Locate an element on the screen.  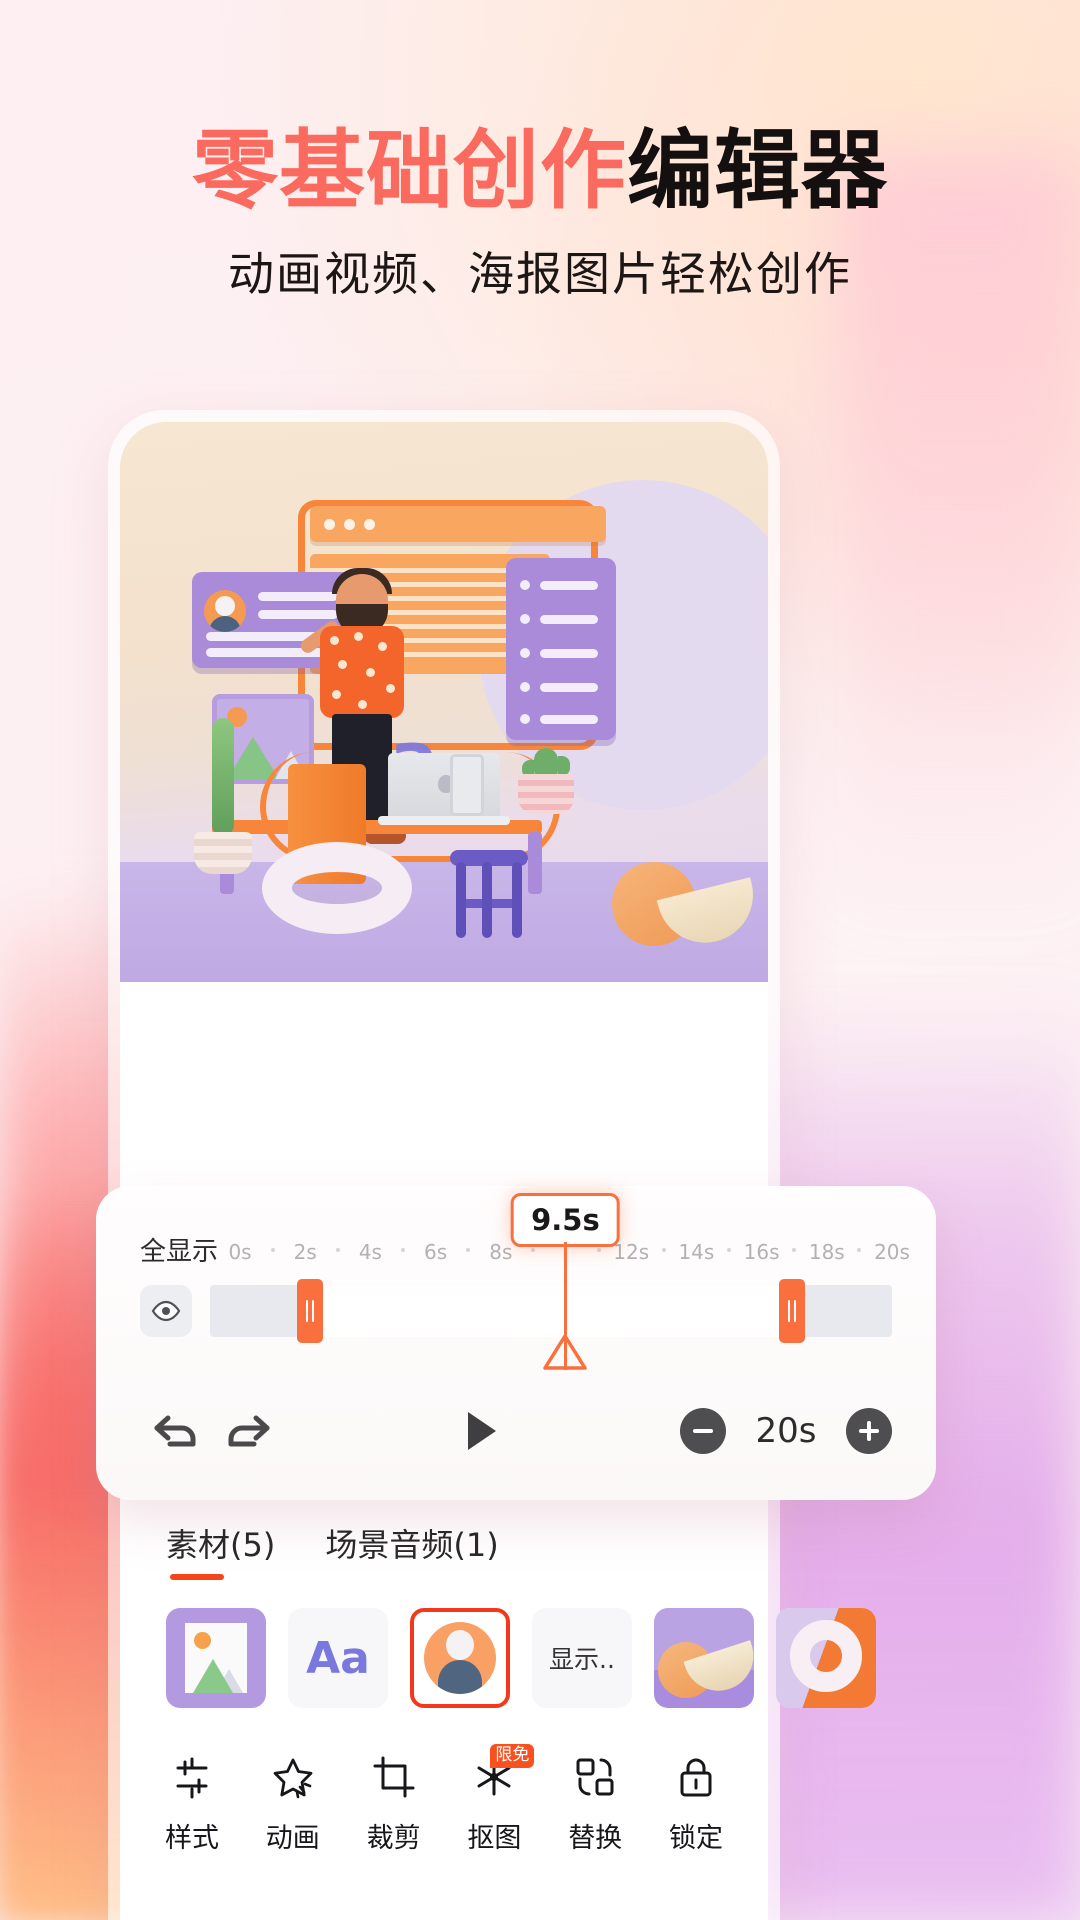
ruler-tick-label: 16s is located at coordinates (761, 1252).